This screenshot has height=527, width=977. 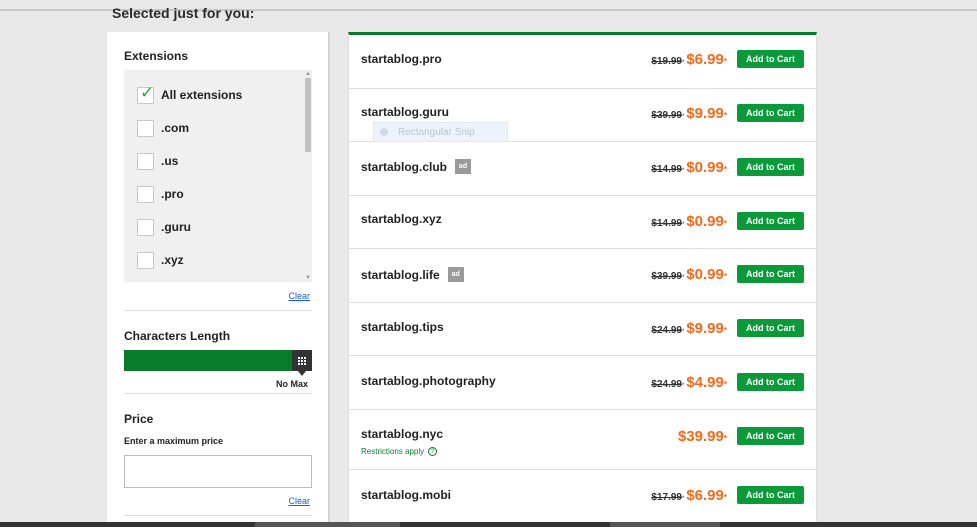 I want to click on extension-option-all: ✓ All extensions, so click(x=190, y=93).